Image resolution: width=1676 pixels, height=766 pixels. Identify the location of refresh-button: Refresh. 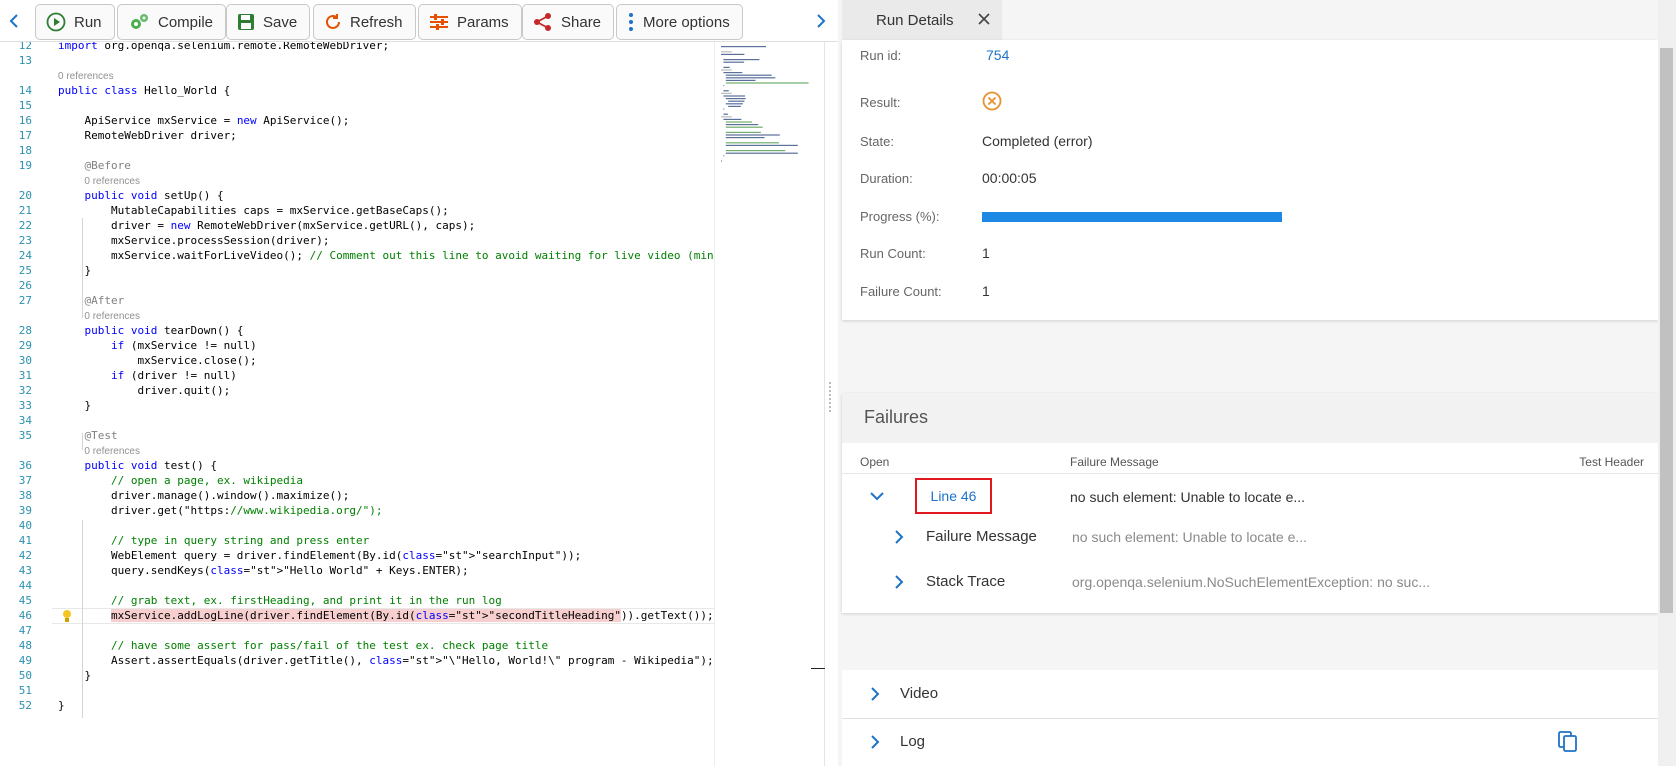
(364, 22).